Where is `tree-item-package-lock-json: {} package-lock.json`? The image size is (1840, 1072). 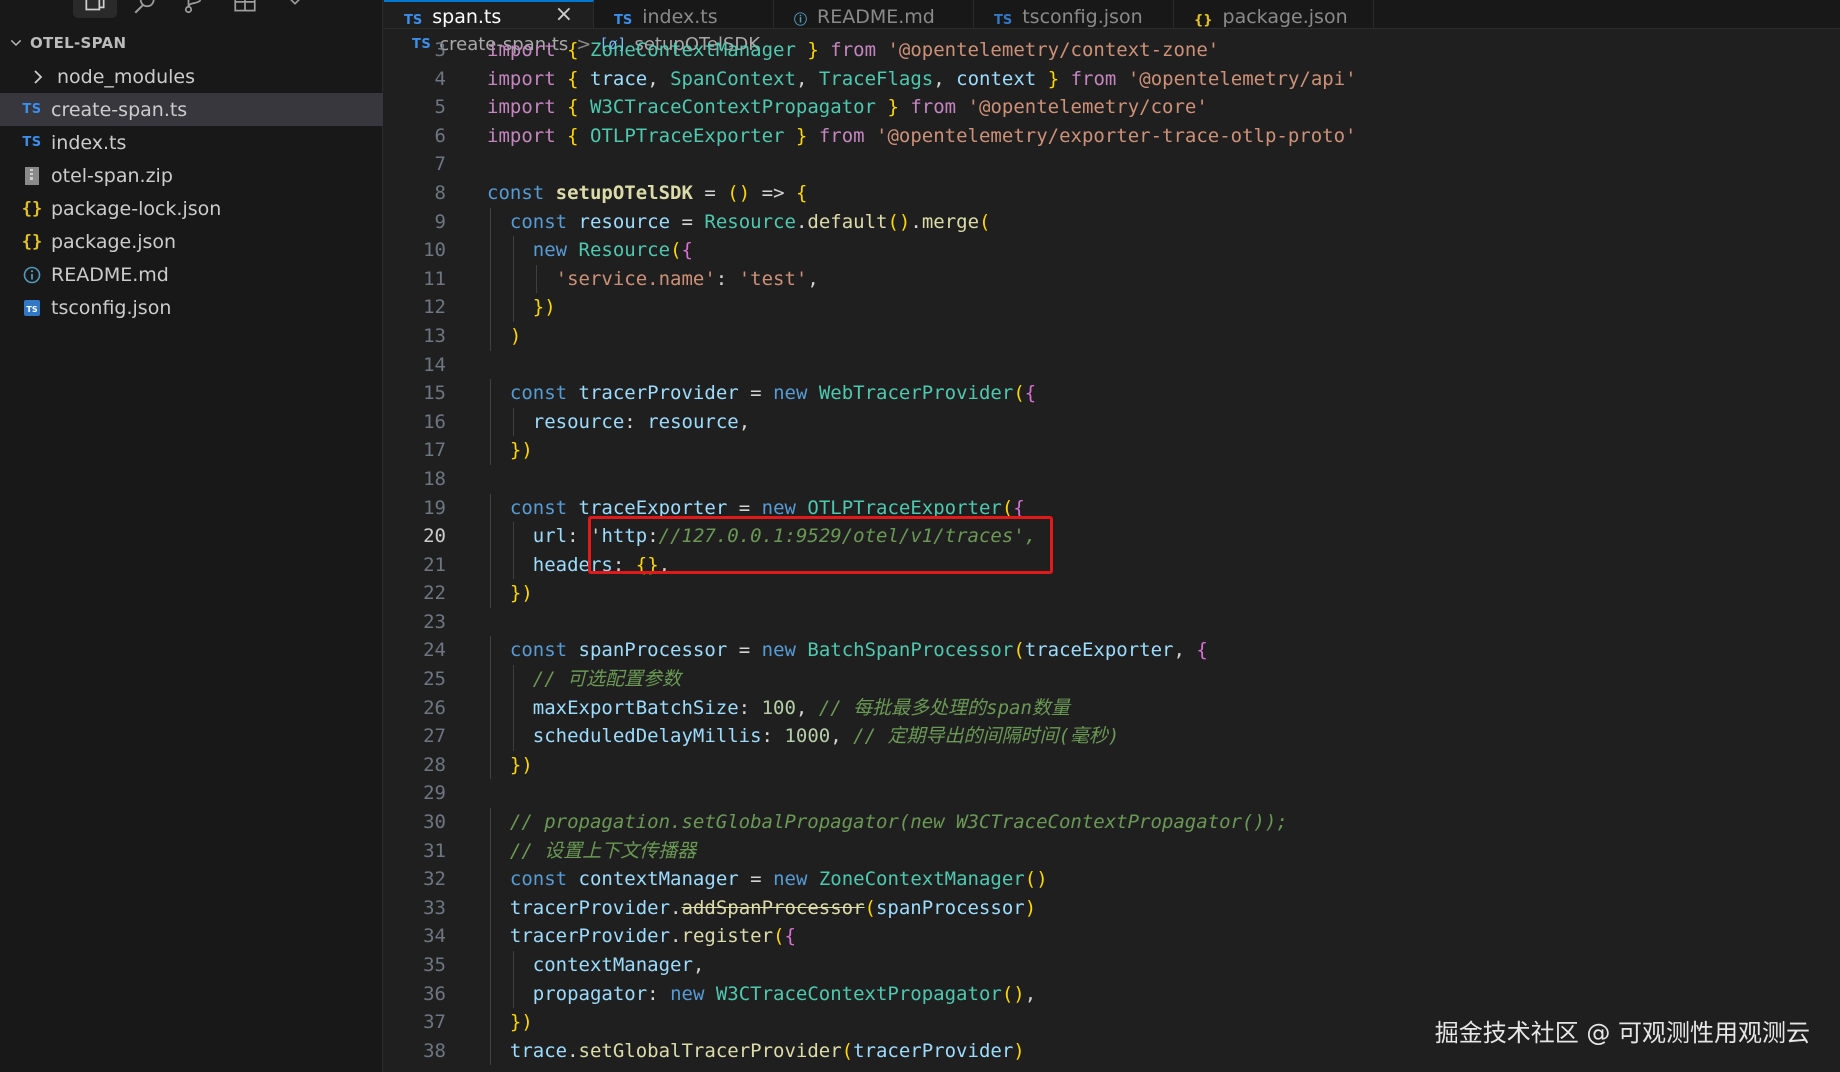 tree-item-package-lock-json: {} package-lock.json is located at coordinates (191, 208).